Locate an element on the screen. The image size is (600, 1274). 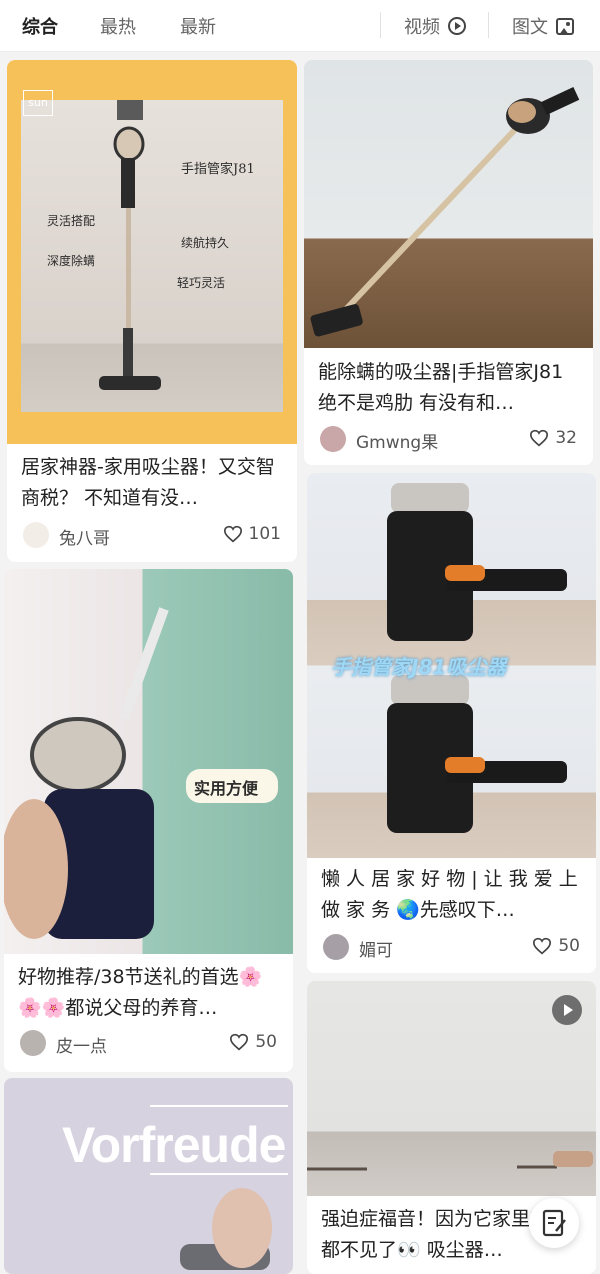
like-count: 101 is located at coordinates (264, 534).